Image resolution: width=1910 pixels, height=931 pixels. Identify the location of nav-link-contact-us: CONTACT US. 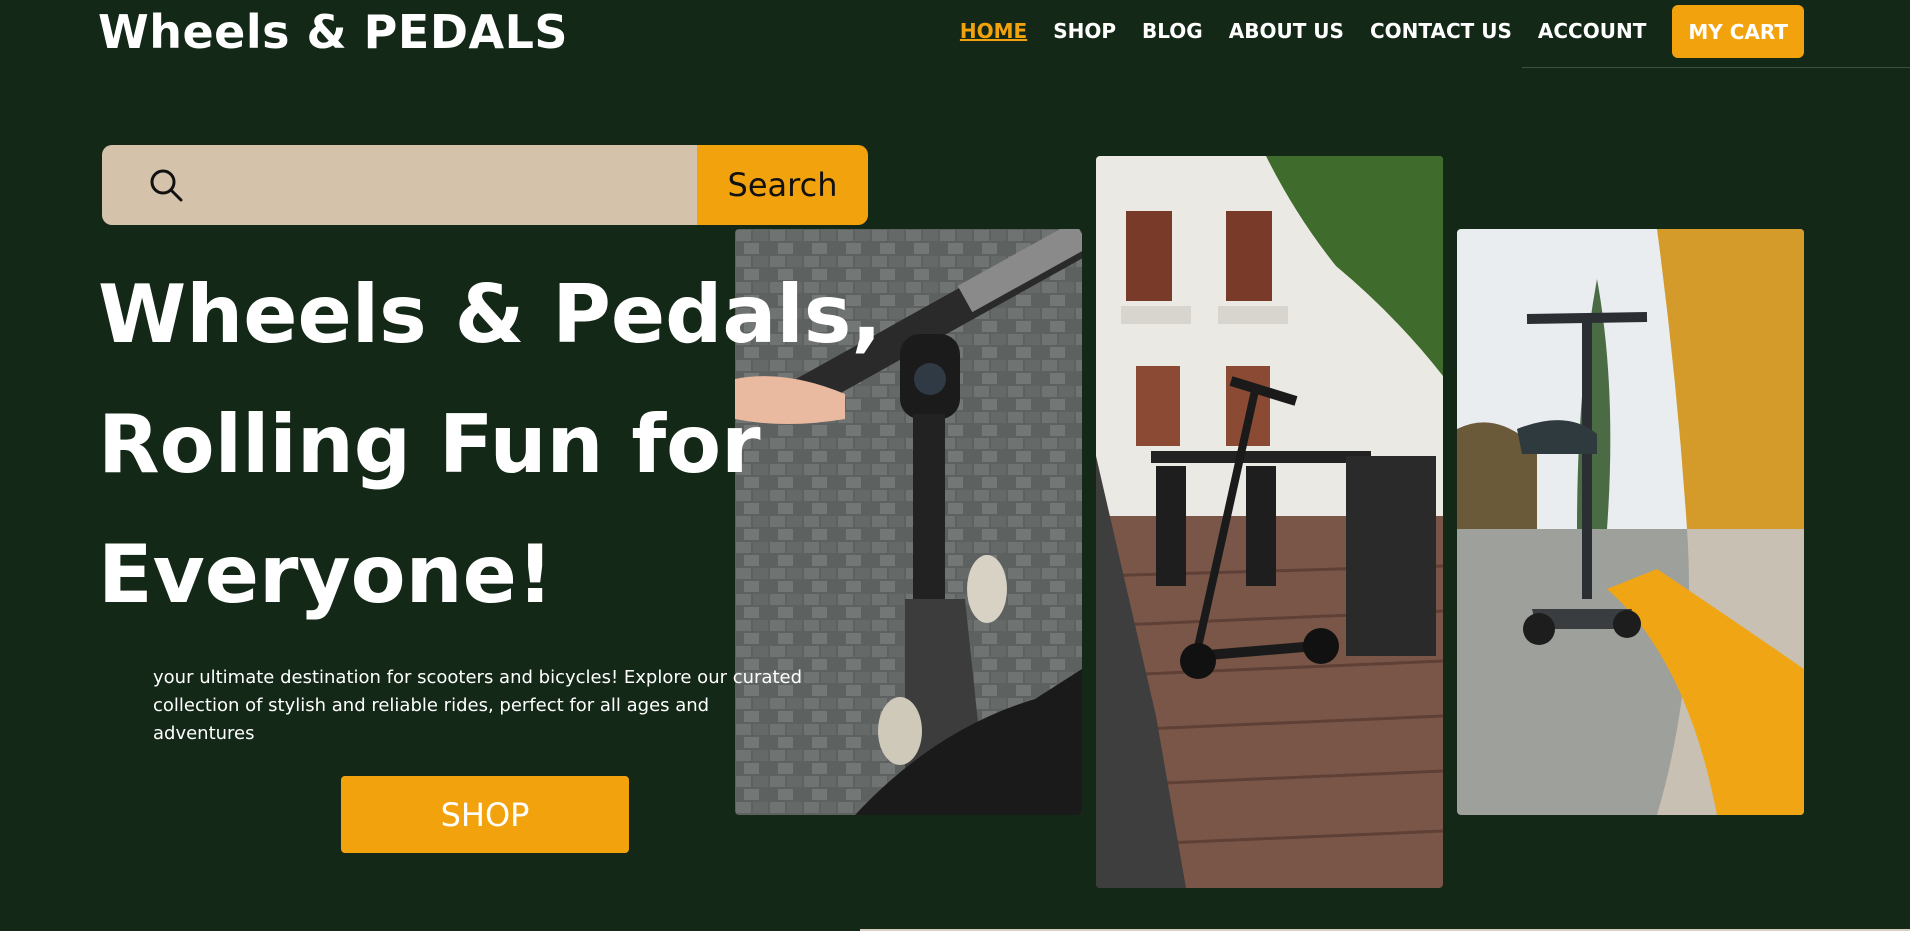
(1441, 31).